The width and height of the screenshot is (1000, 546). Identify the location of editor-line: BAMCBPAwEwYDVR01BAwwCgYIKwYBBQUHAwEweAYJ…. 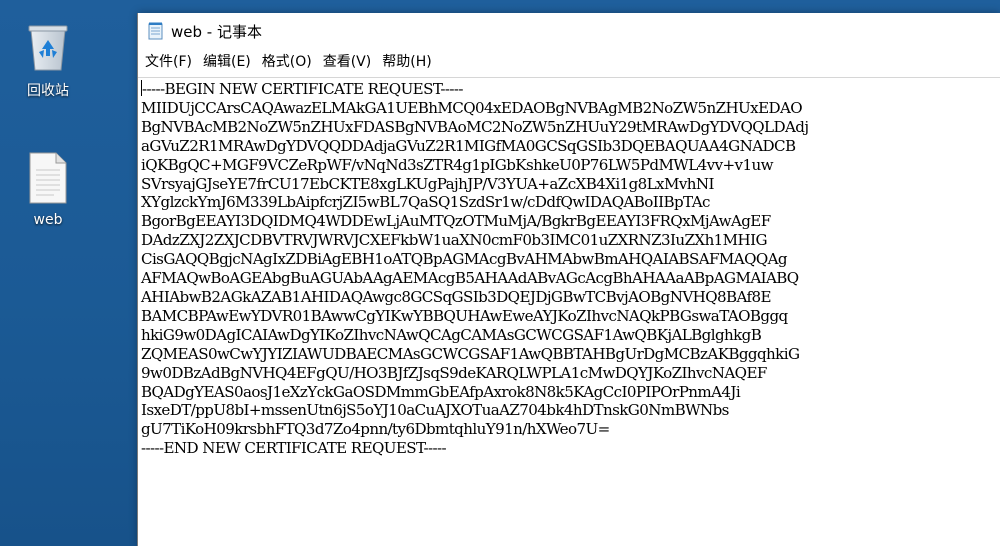
(464, 315).